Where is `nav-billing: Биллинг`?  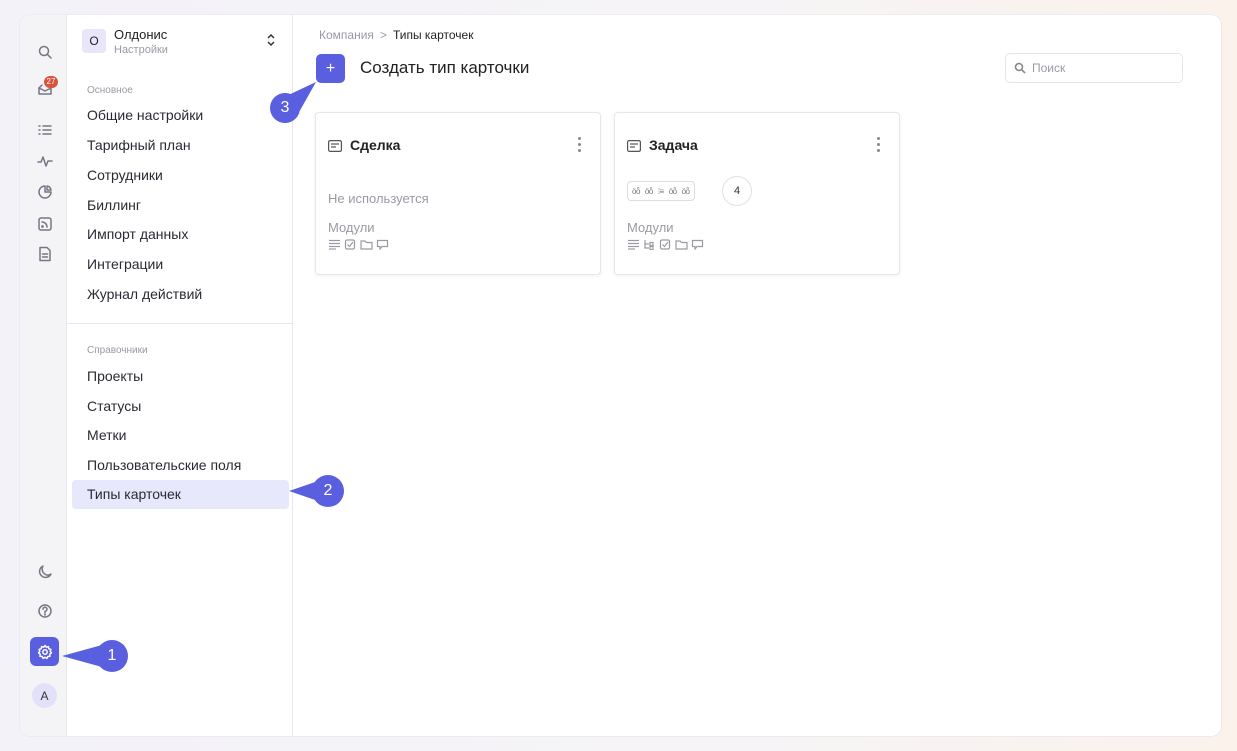
nav-billing: Биллинг is located at coordinates (114, 205).